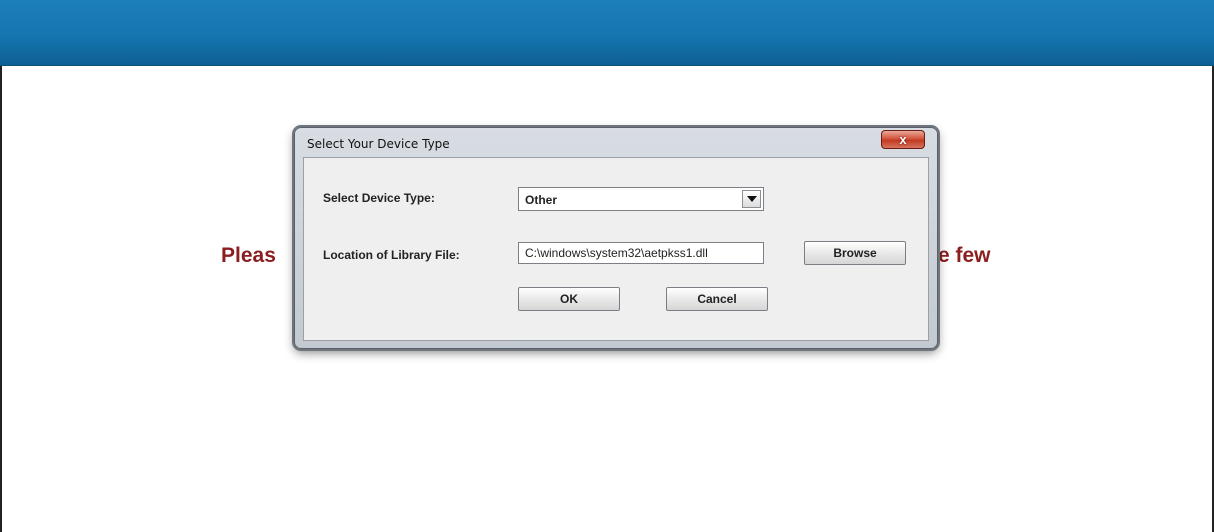  I want to click on library-path-field: C:\windows\system32\aetpkss1.dll, so click(641, 253).